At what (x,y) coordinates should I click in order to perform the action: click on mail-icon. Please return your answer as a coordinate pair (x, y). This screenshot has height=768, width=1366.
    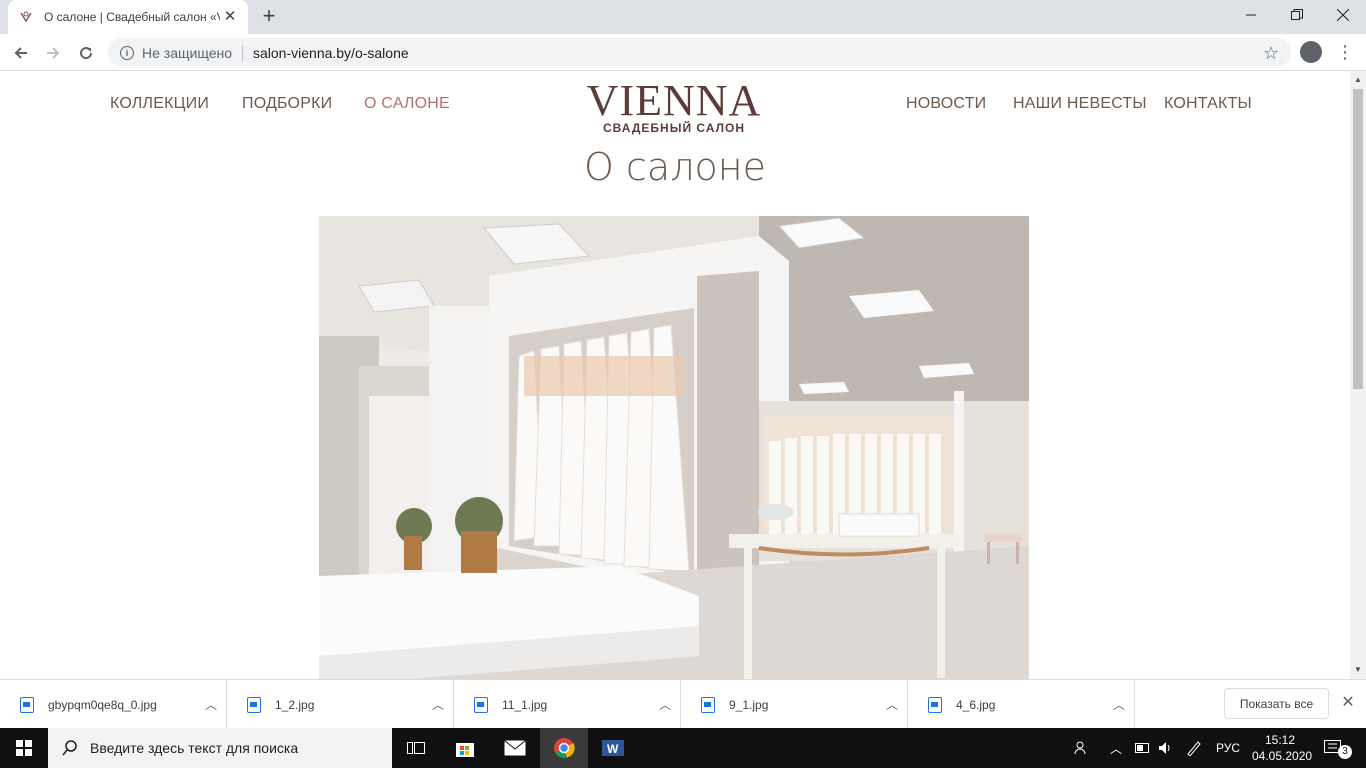
    Looking at the image, I should click on (515, 748).